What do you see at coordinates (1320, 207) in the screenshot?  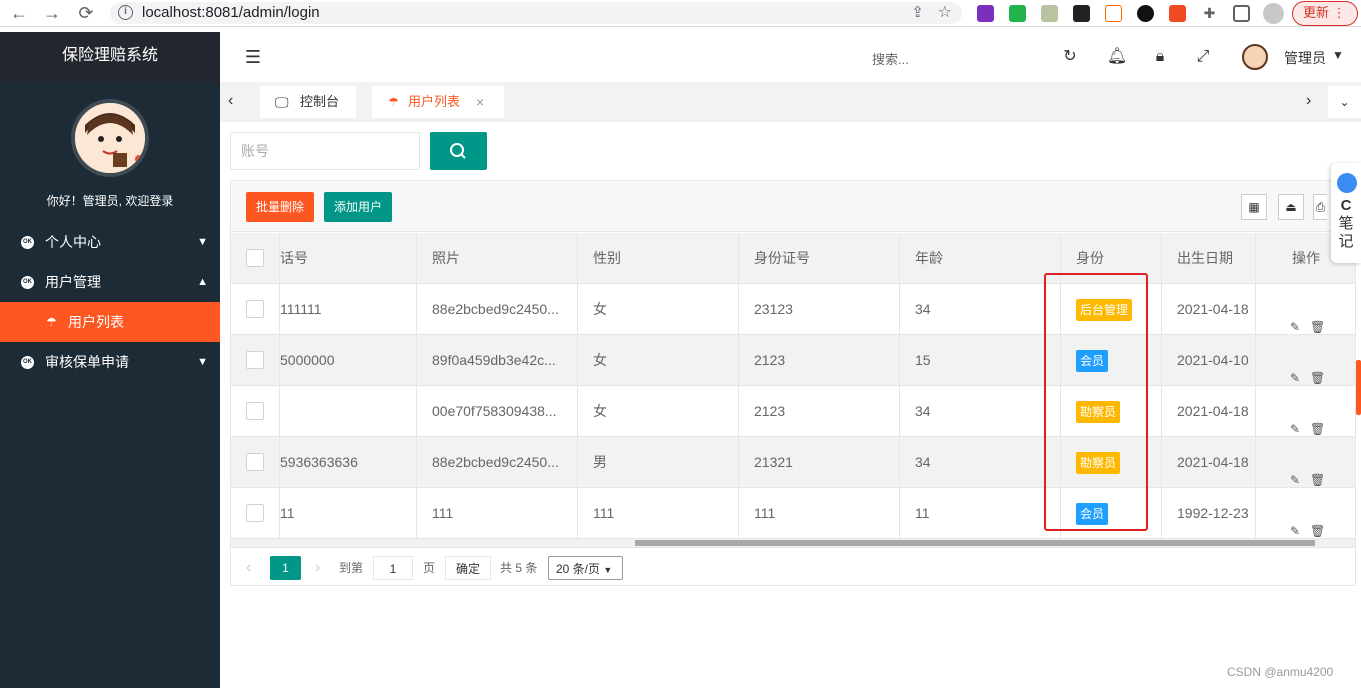 I see `print-icon: ⎙` at bounding box center [1320, 207].